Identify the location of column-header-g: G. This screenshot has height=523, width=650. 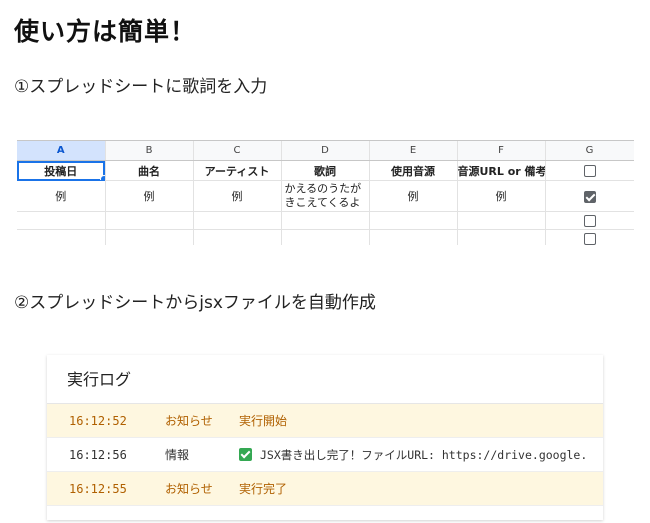
(589, 151).